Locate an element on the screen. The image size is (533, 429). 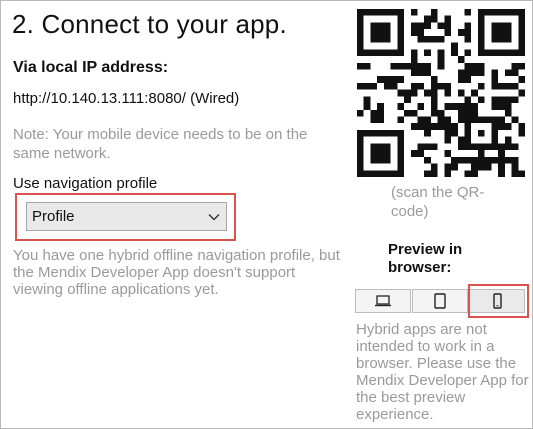
preview-tablet-button is located at coordinates (440, 301).